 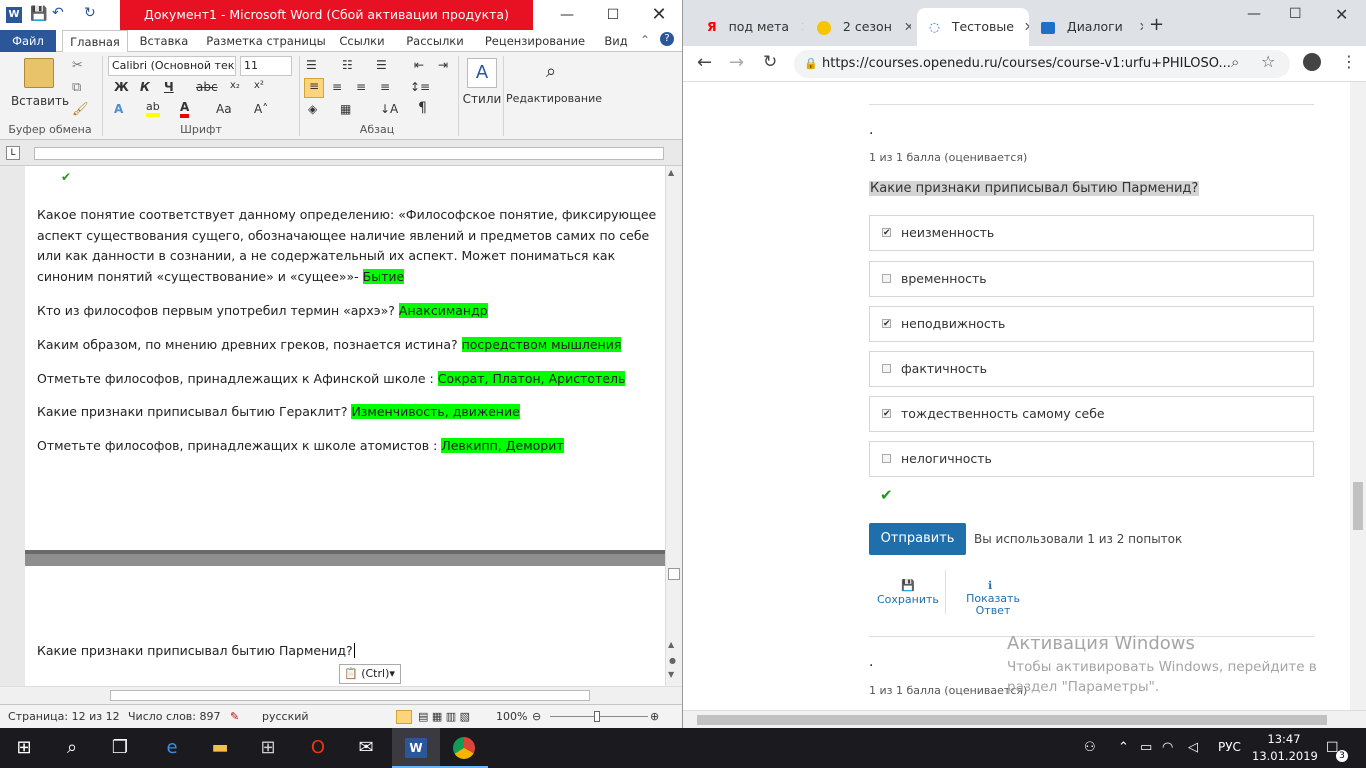 What do you see at coordinates (1123, 747) in the screenshot?
I see `tray-expand-icon: ⌃` at bounding box center [1123, 747].